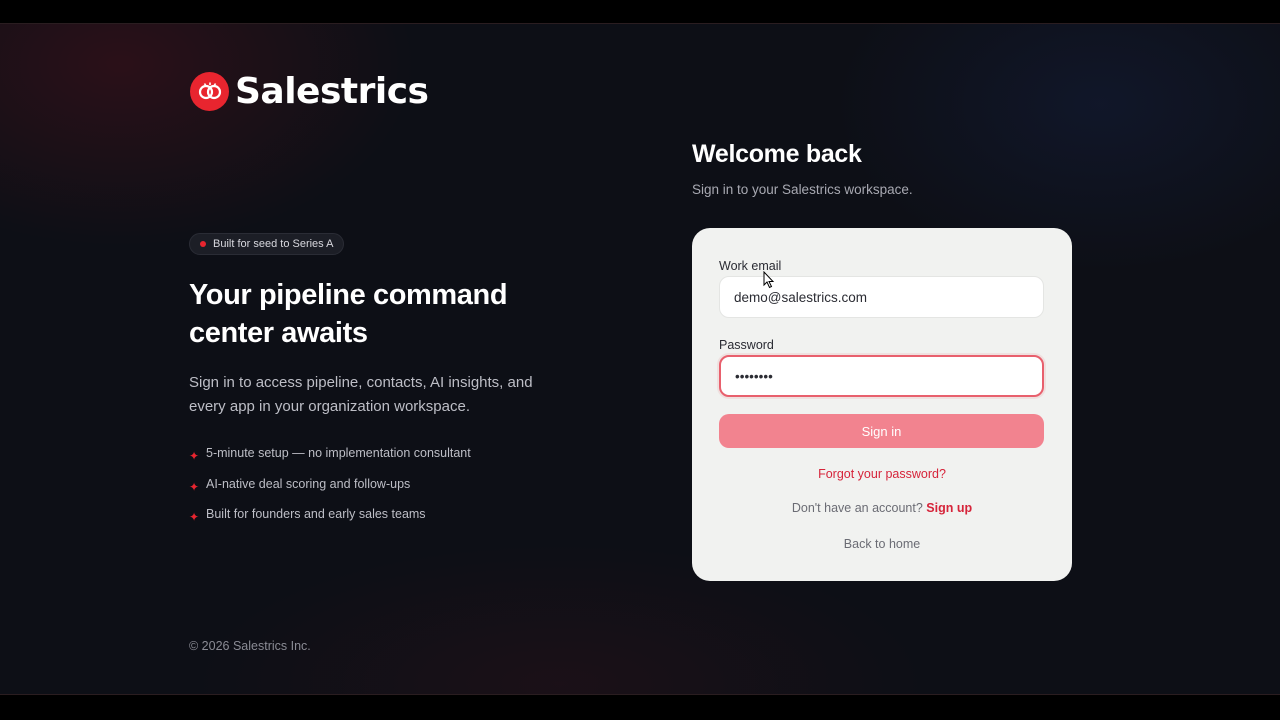 This screenshot has width=1280, height=720. Describe the element at coordinates (308, 483) in the screenshot. I see `feature-text: AI-native deal scoring and follow-ups` at that location.